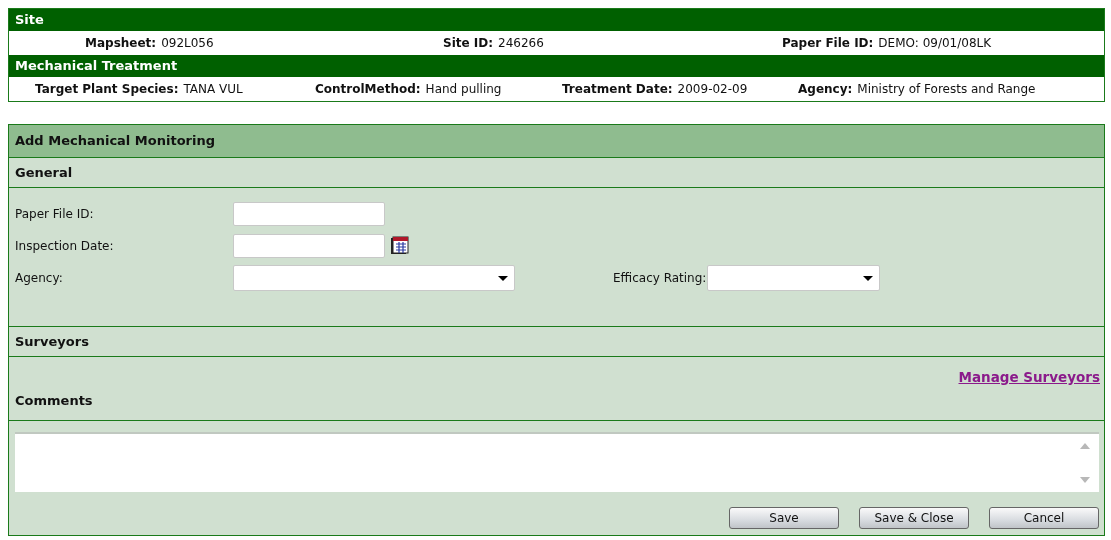 The height and width of the screenshot is (540, 1111). What do you see at coordinates (54, 400) in the screenshot?
I see `section-header: Comments` at bounding box center [54, 400].